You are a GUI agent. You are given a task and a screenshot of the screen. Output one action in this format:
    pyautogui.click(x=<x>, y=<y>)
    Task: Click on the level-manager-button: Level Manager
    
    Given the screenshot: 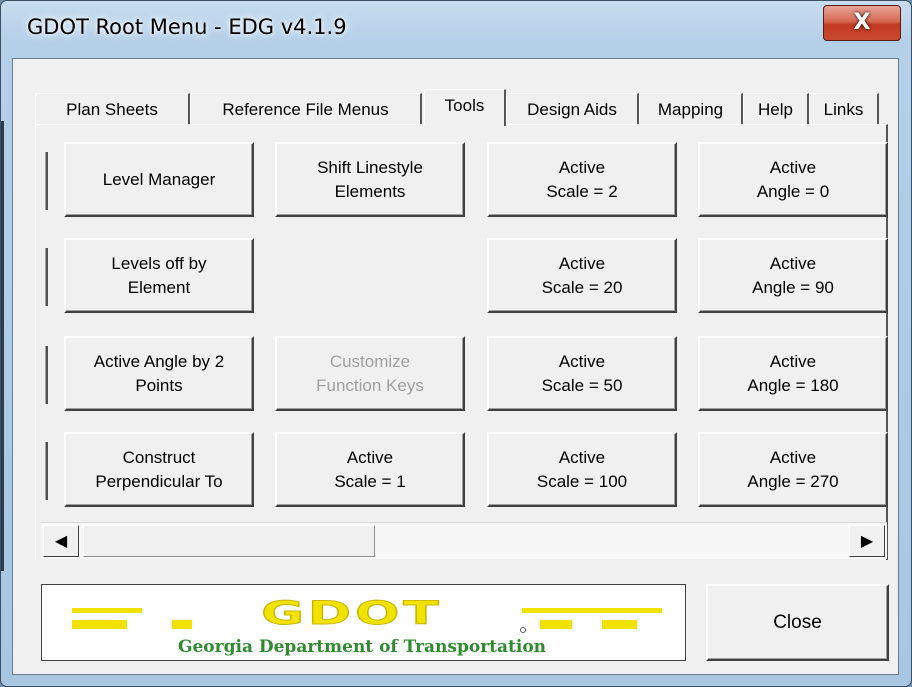 What is the action you would take?
    pyautogui.click(x=159, y=179)
    